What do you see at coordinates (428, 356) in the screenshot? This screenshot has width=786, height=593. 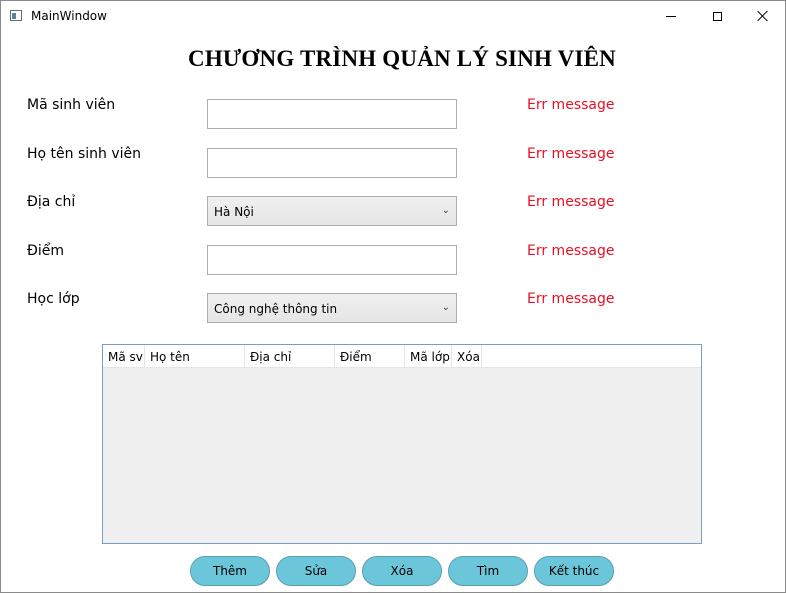 I see `column-header-class-id: Mã lớp` at bounding box center [428, 356].